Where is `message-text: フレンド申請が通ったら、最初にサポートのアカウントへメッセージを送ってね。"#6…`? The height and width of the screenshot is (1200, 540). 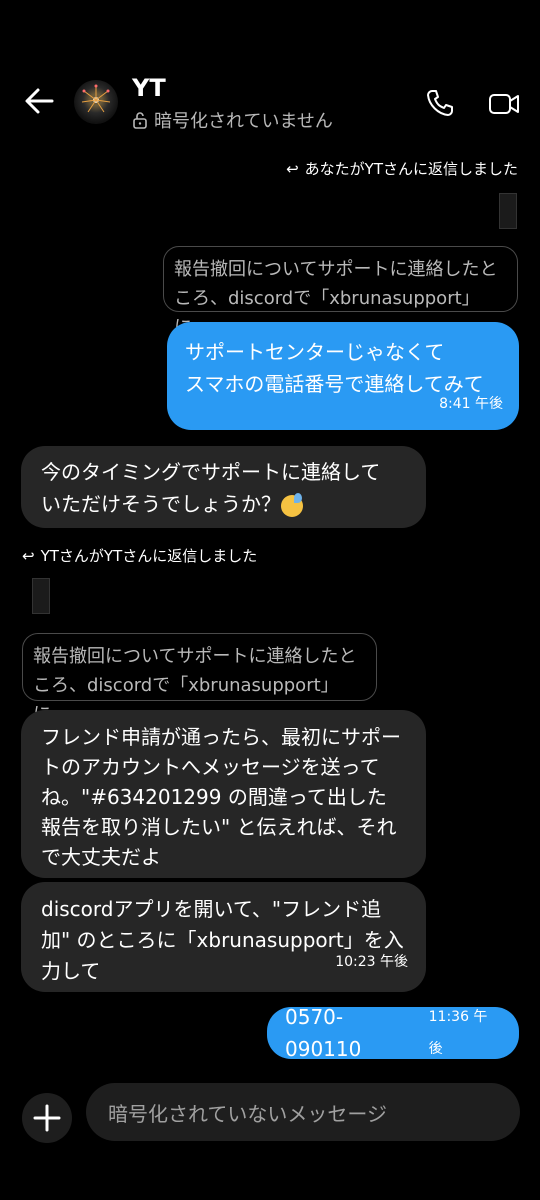
message-text: フレンド申請が通ったら、最初にサポートのアカウントへメッセージを送ってね。"#6… is located at coordinates (221, 797).